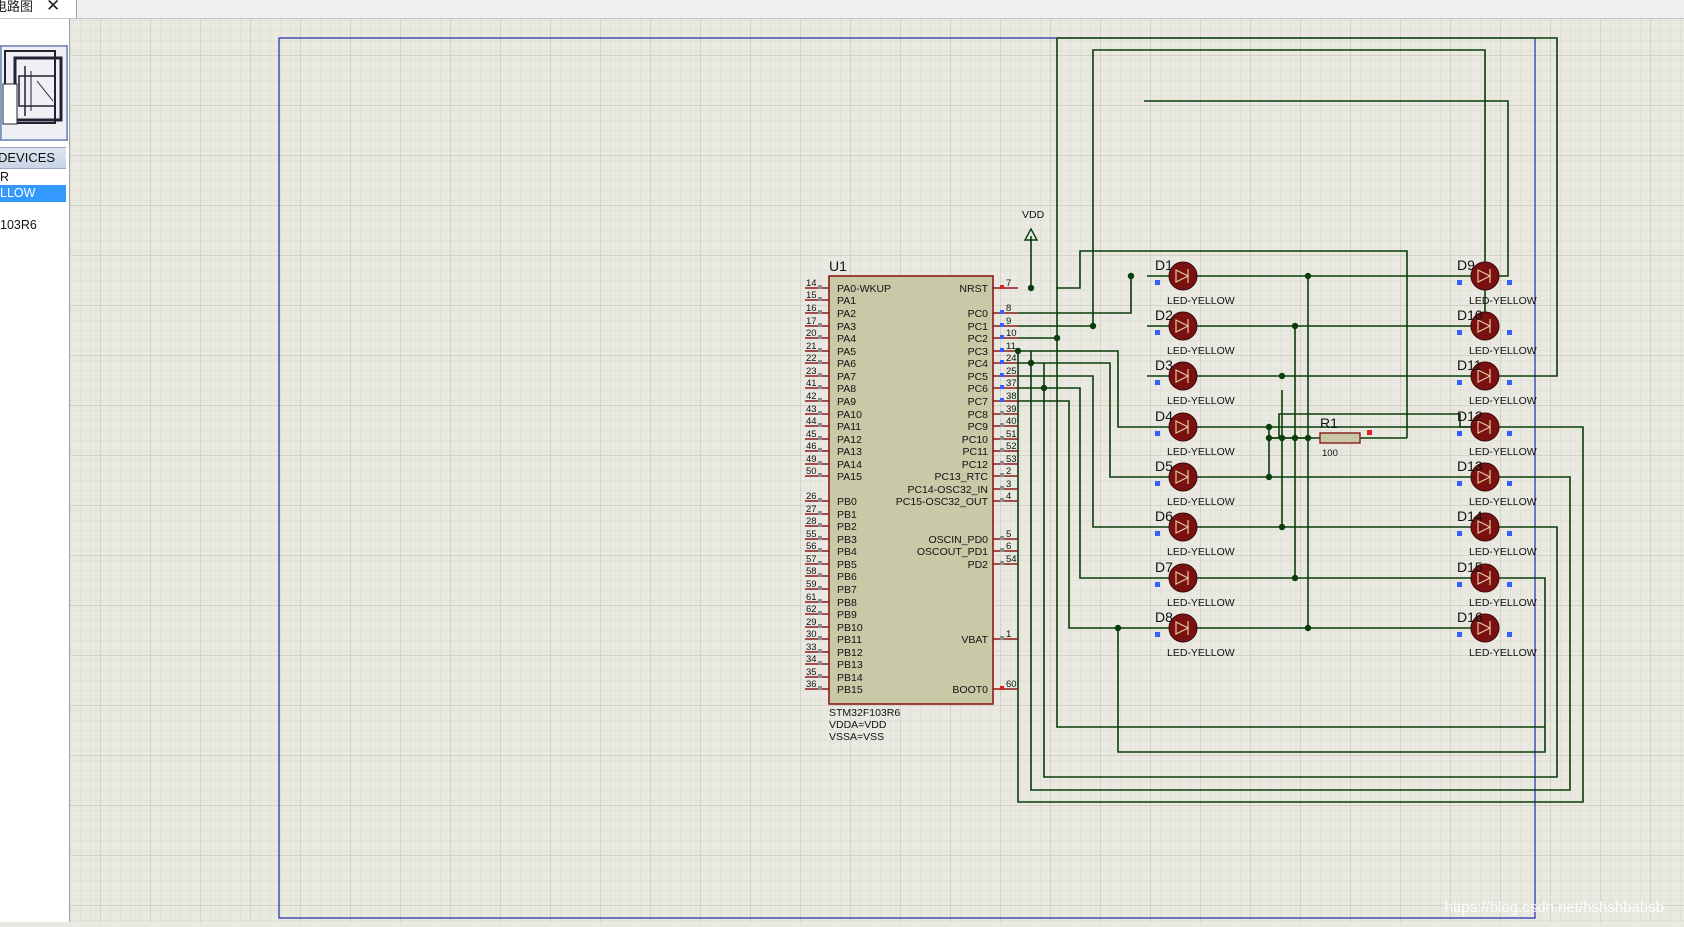 Image resolution: width=1684 pixels, height=927 pixels. I want to click on device-item-selected: LLOW, so click(33, 193).